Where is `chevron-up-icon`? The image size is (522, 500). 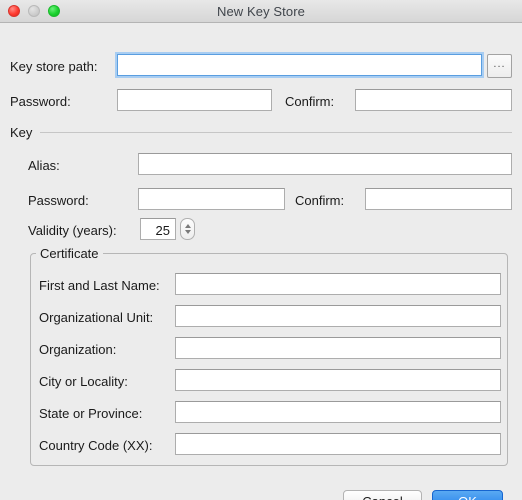
chevron-up-icon is located at coordinates (187, 226).